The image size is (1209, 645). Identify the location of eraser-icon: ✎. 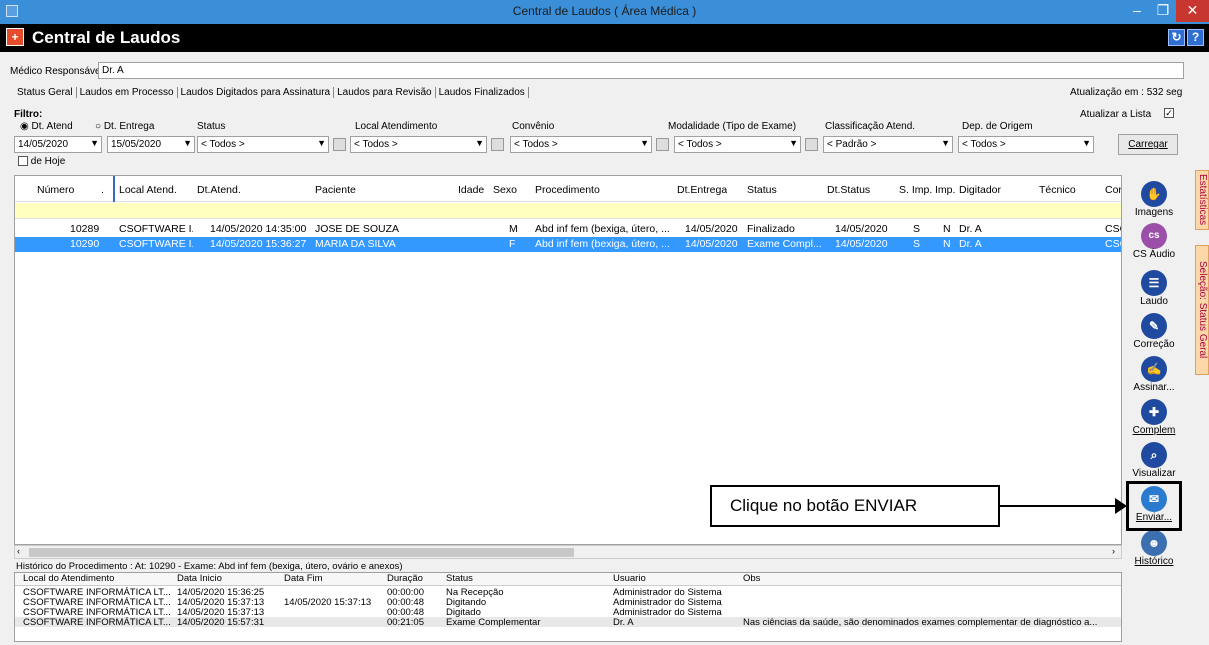
(1154, 326).